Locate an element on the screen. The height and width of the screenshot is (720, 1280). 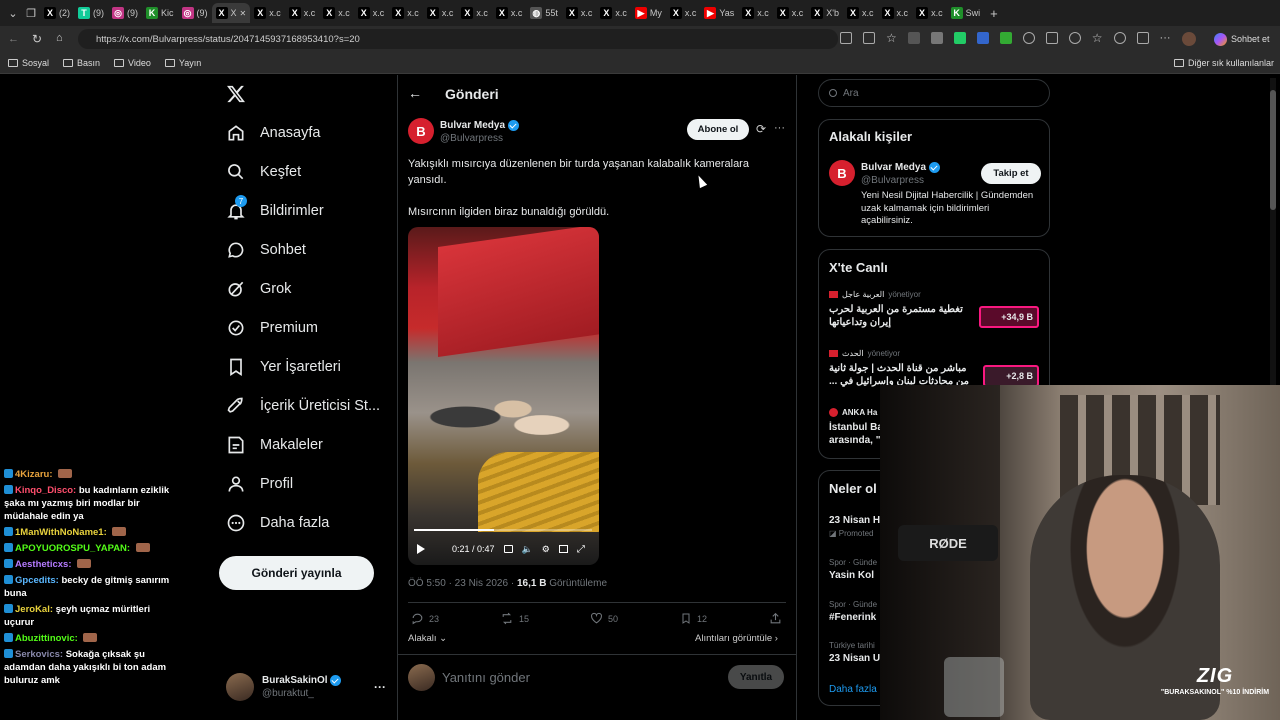
browser-tab: ◍ 55t is located at coordinates (544, 13).